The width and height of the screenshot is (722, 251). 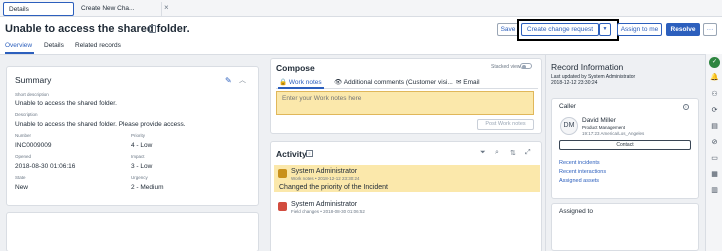 What do you see at coordinates (32, 94) in the screenshot?
I see `short-description-label: Short description` at bounding box center [32, 94].